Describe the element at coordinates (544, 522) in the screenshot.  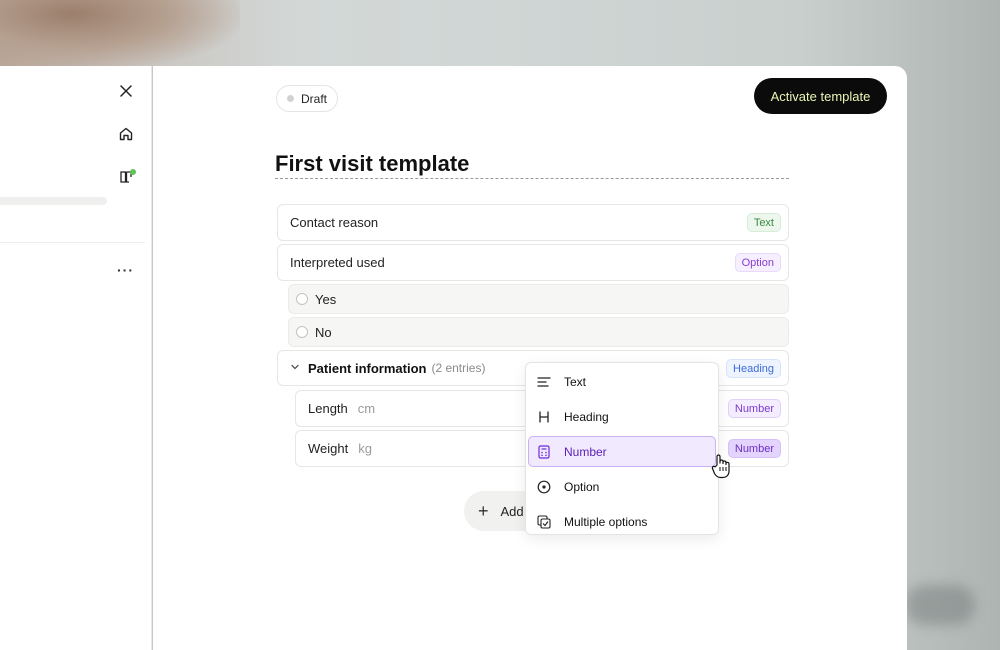
I see `checkbox-stack-icon` at that location.